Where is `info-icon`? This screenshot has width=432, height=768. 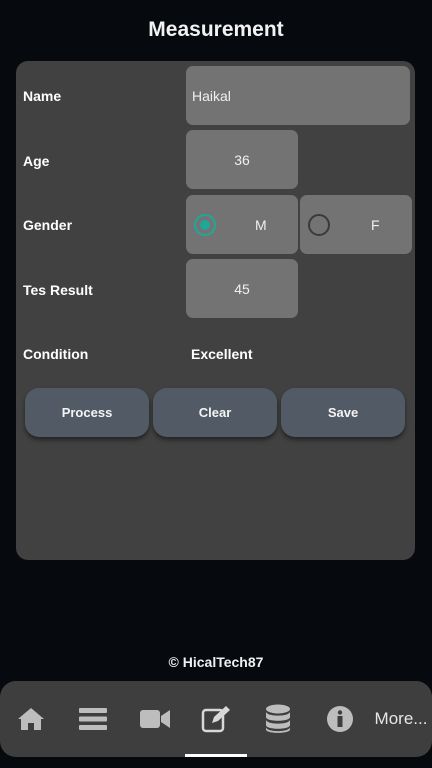
info-icon is located at coordinates (340, 719).